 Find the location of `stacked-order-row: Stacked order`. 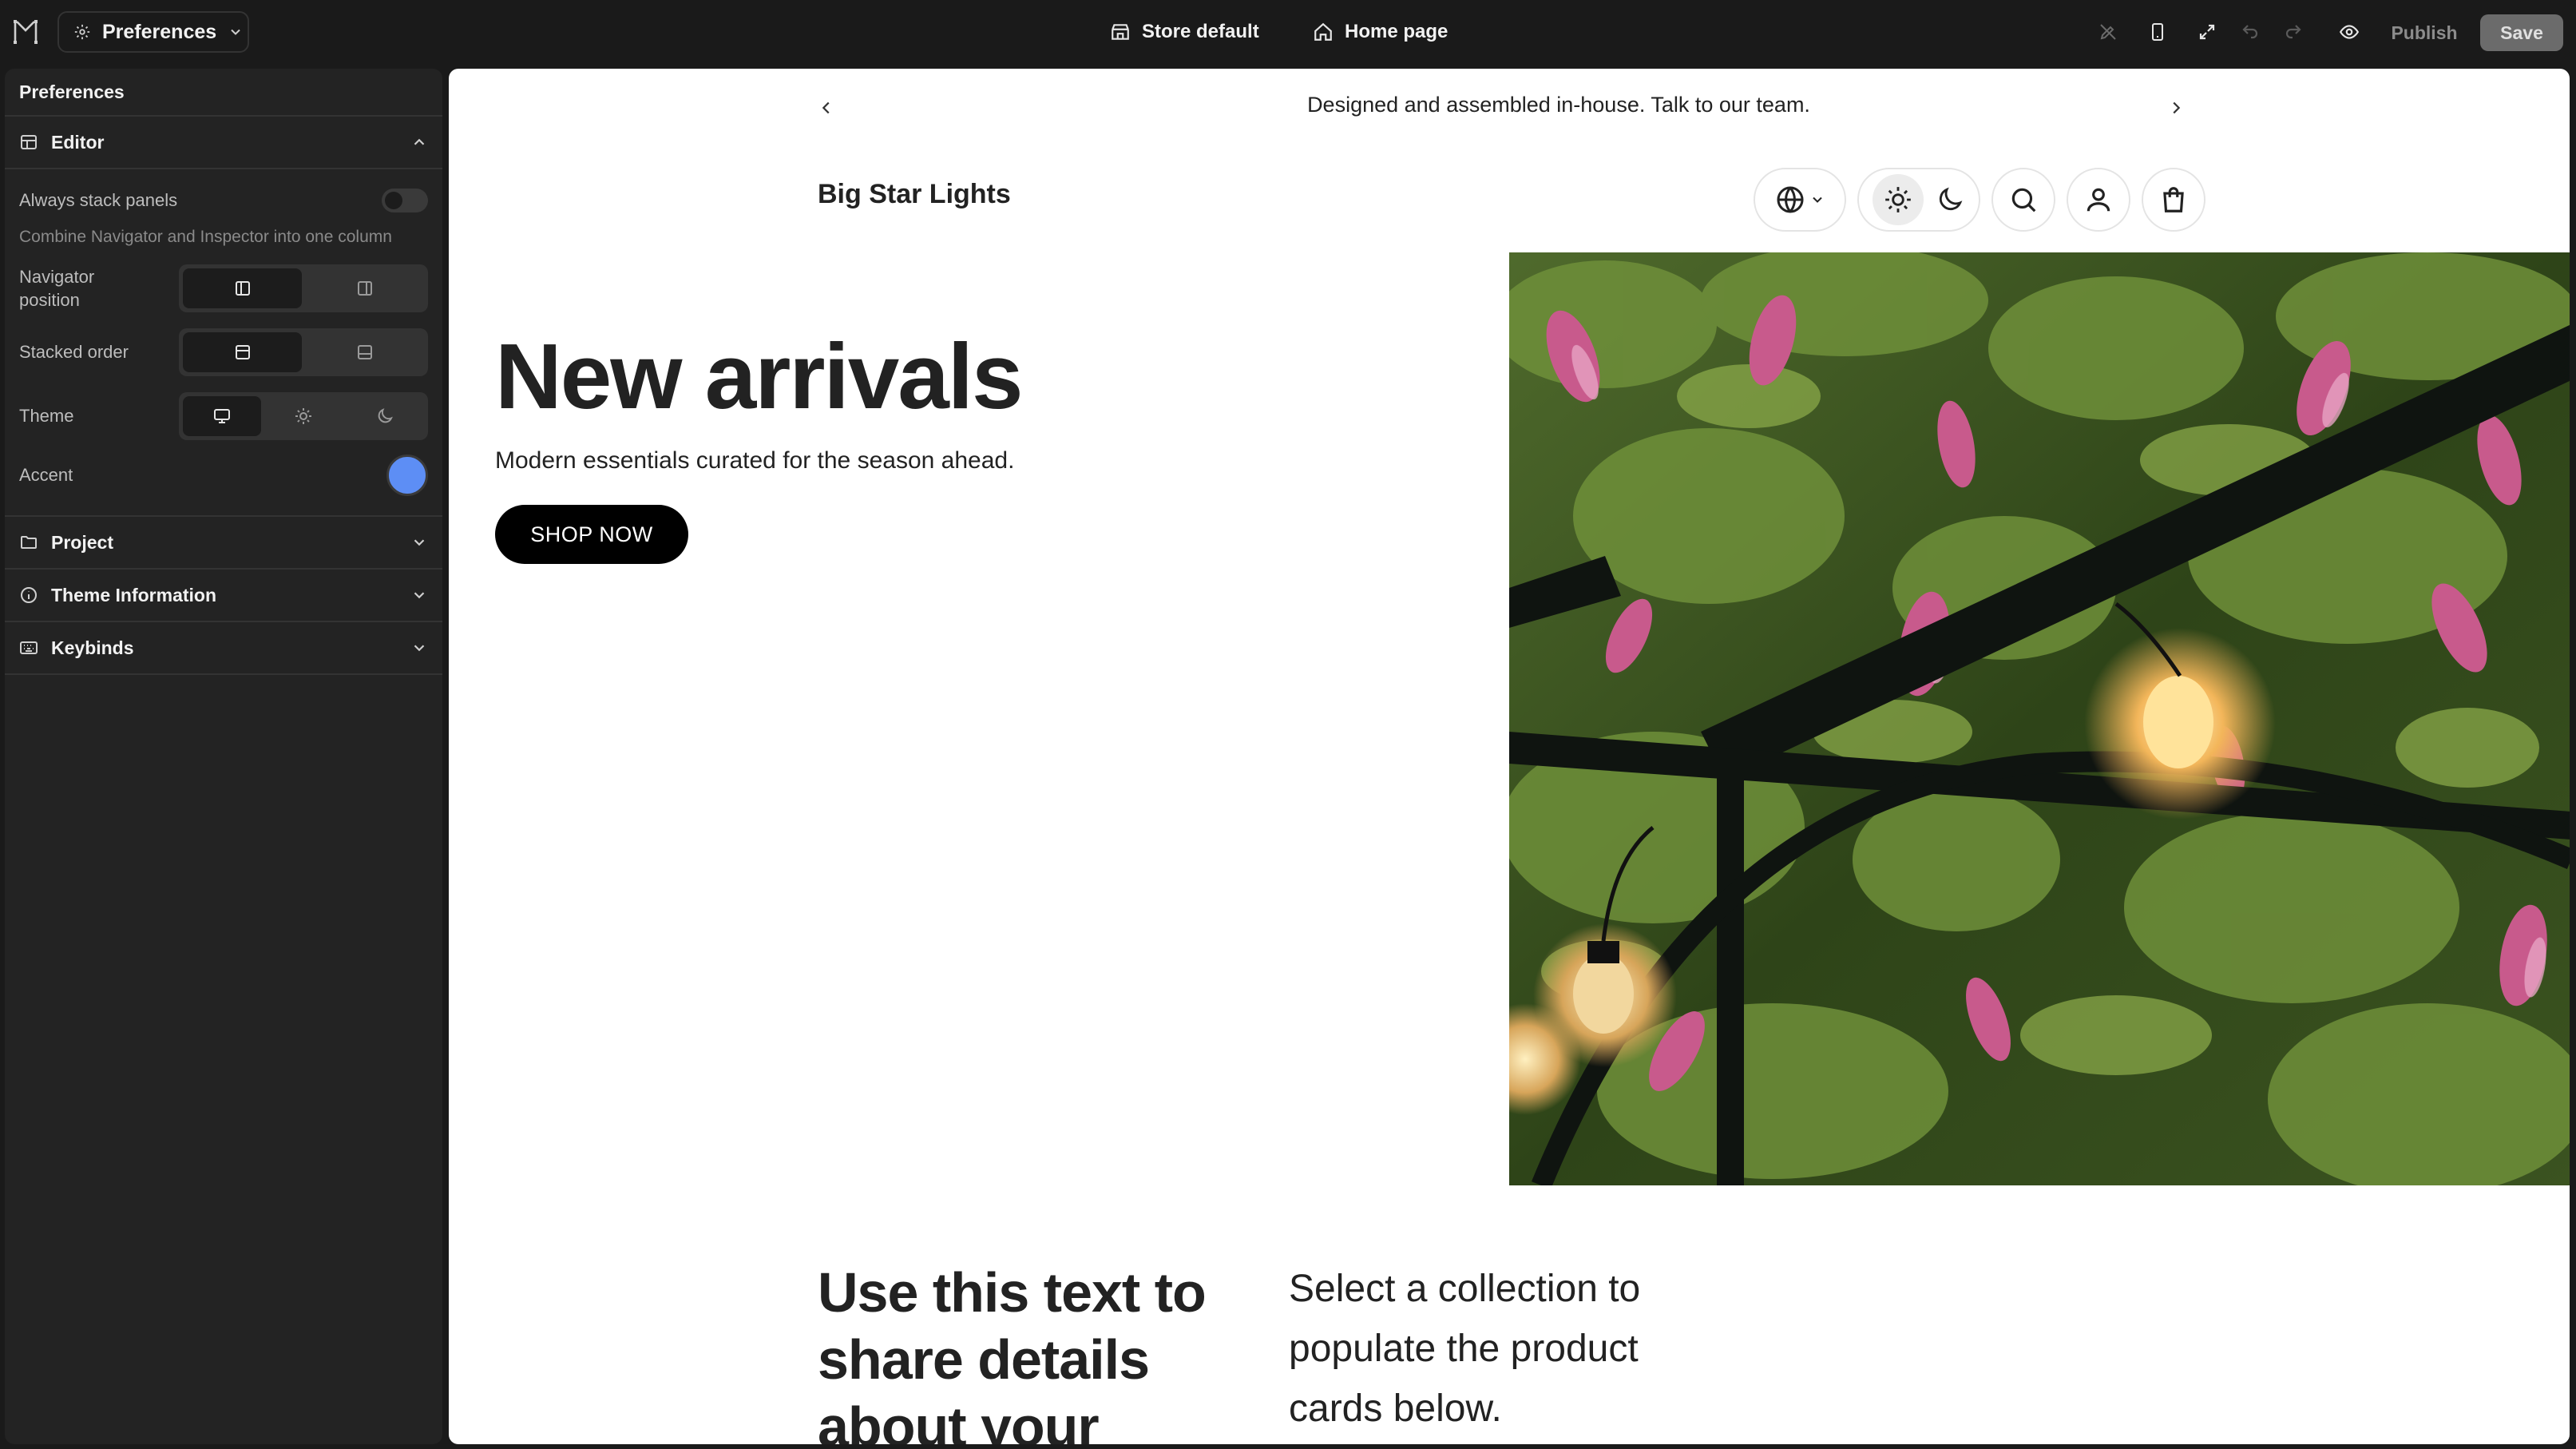

stacked-order-row: Stacked order is located at coordinates (223, 352).